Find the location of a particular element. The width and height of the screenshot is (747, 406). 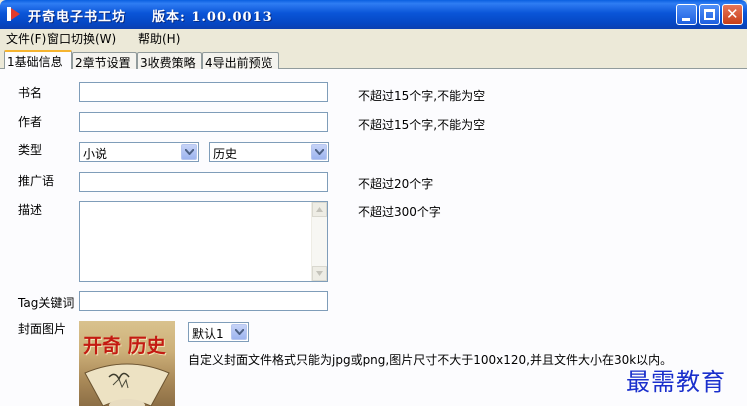

arrow-up-icon is located at coordinates (319, 209).